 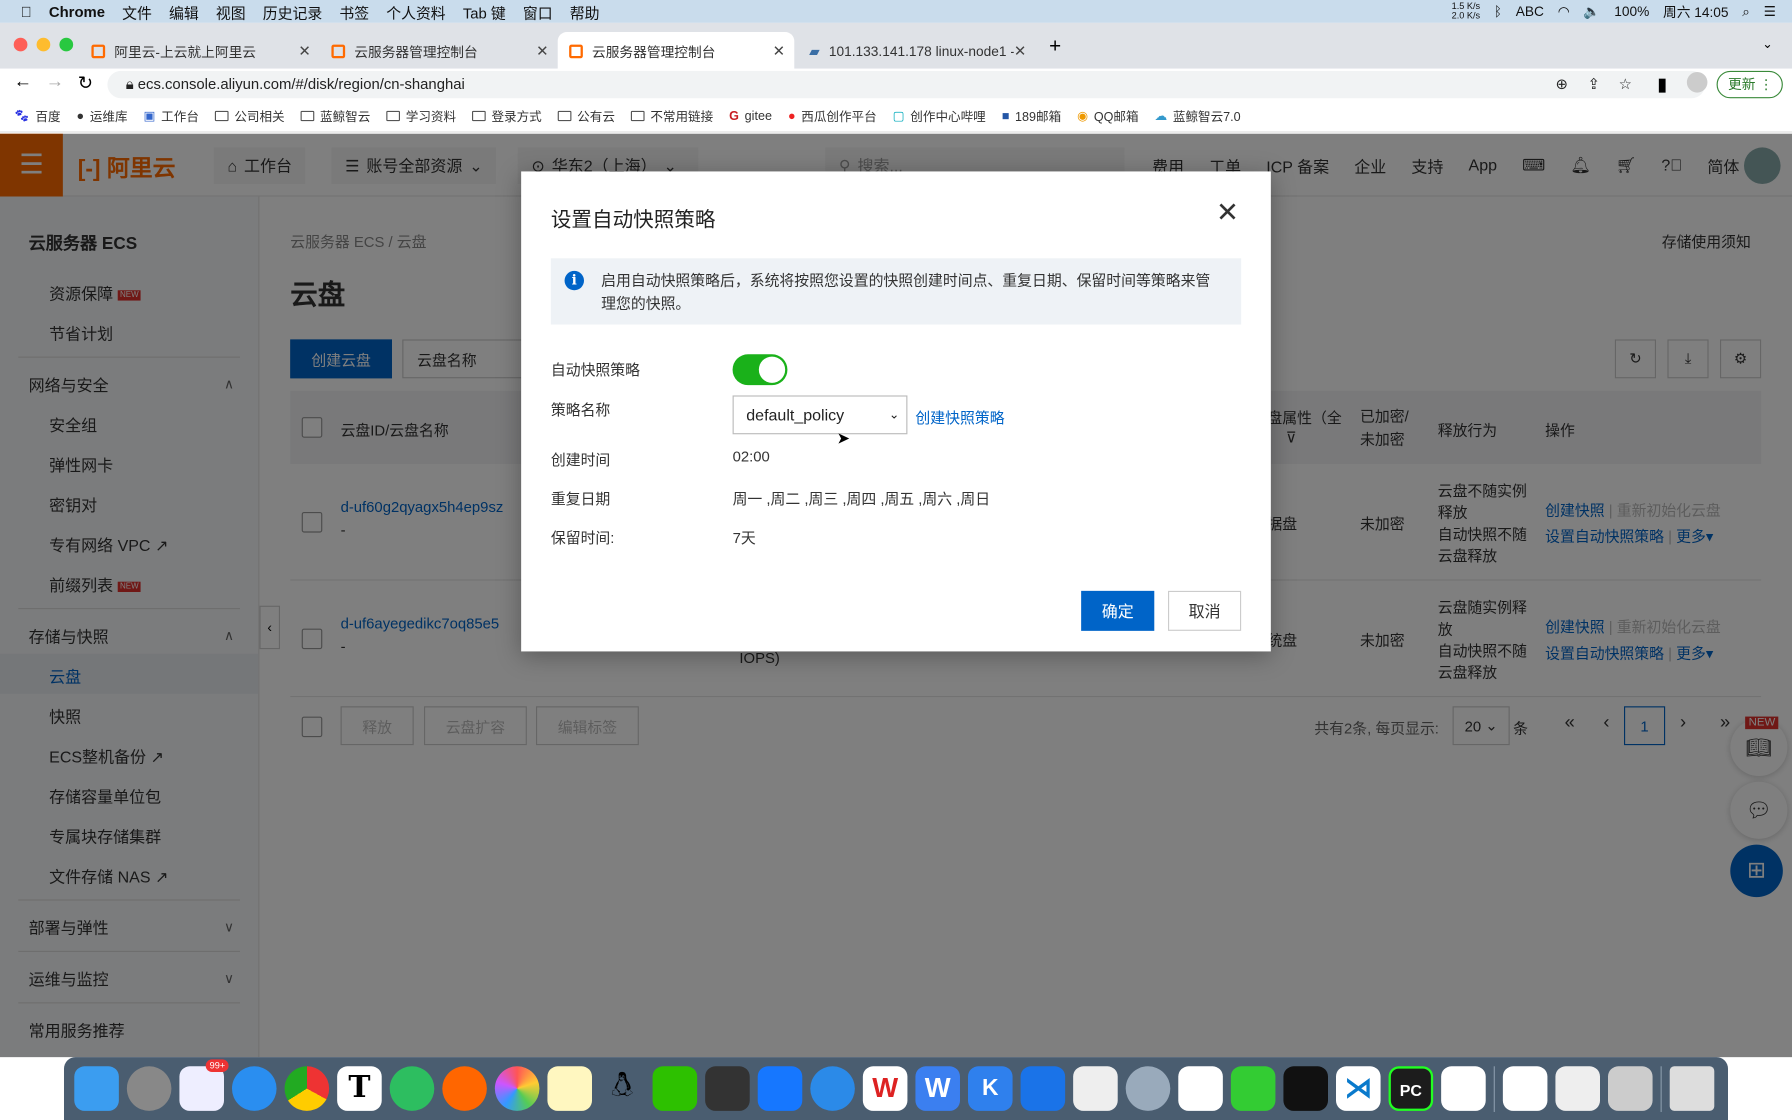 I want to click on menu-help: 帮助, so click(x=585, y=12).